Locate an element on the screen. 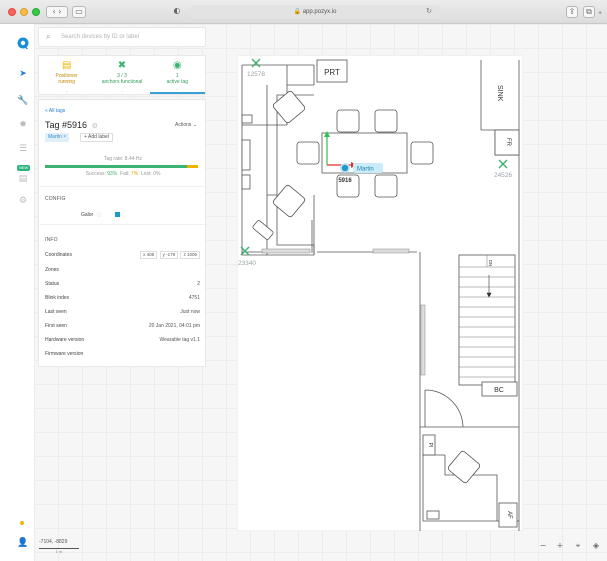  status-card-positioner: ▤ Positioner running ⌄ is located at coordinates (66, 75).